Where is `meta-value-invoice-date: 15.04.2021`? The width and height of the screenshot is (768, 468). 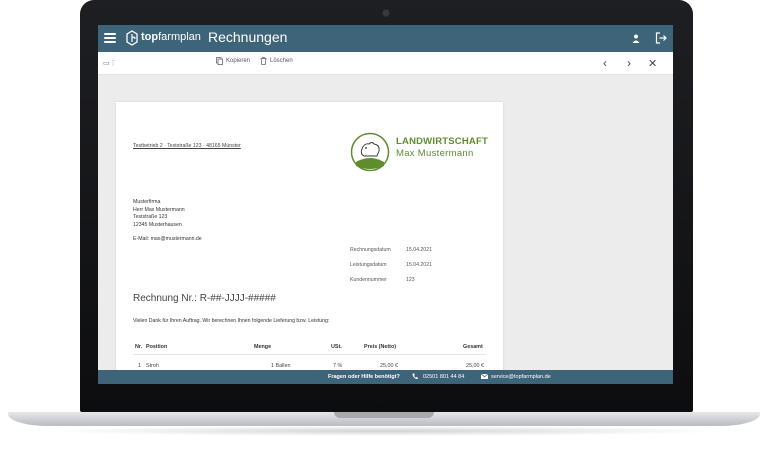
meta-value-invoice-date: 15.04.2021 is located at coordinates (419, 250).